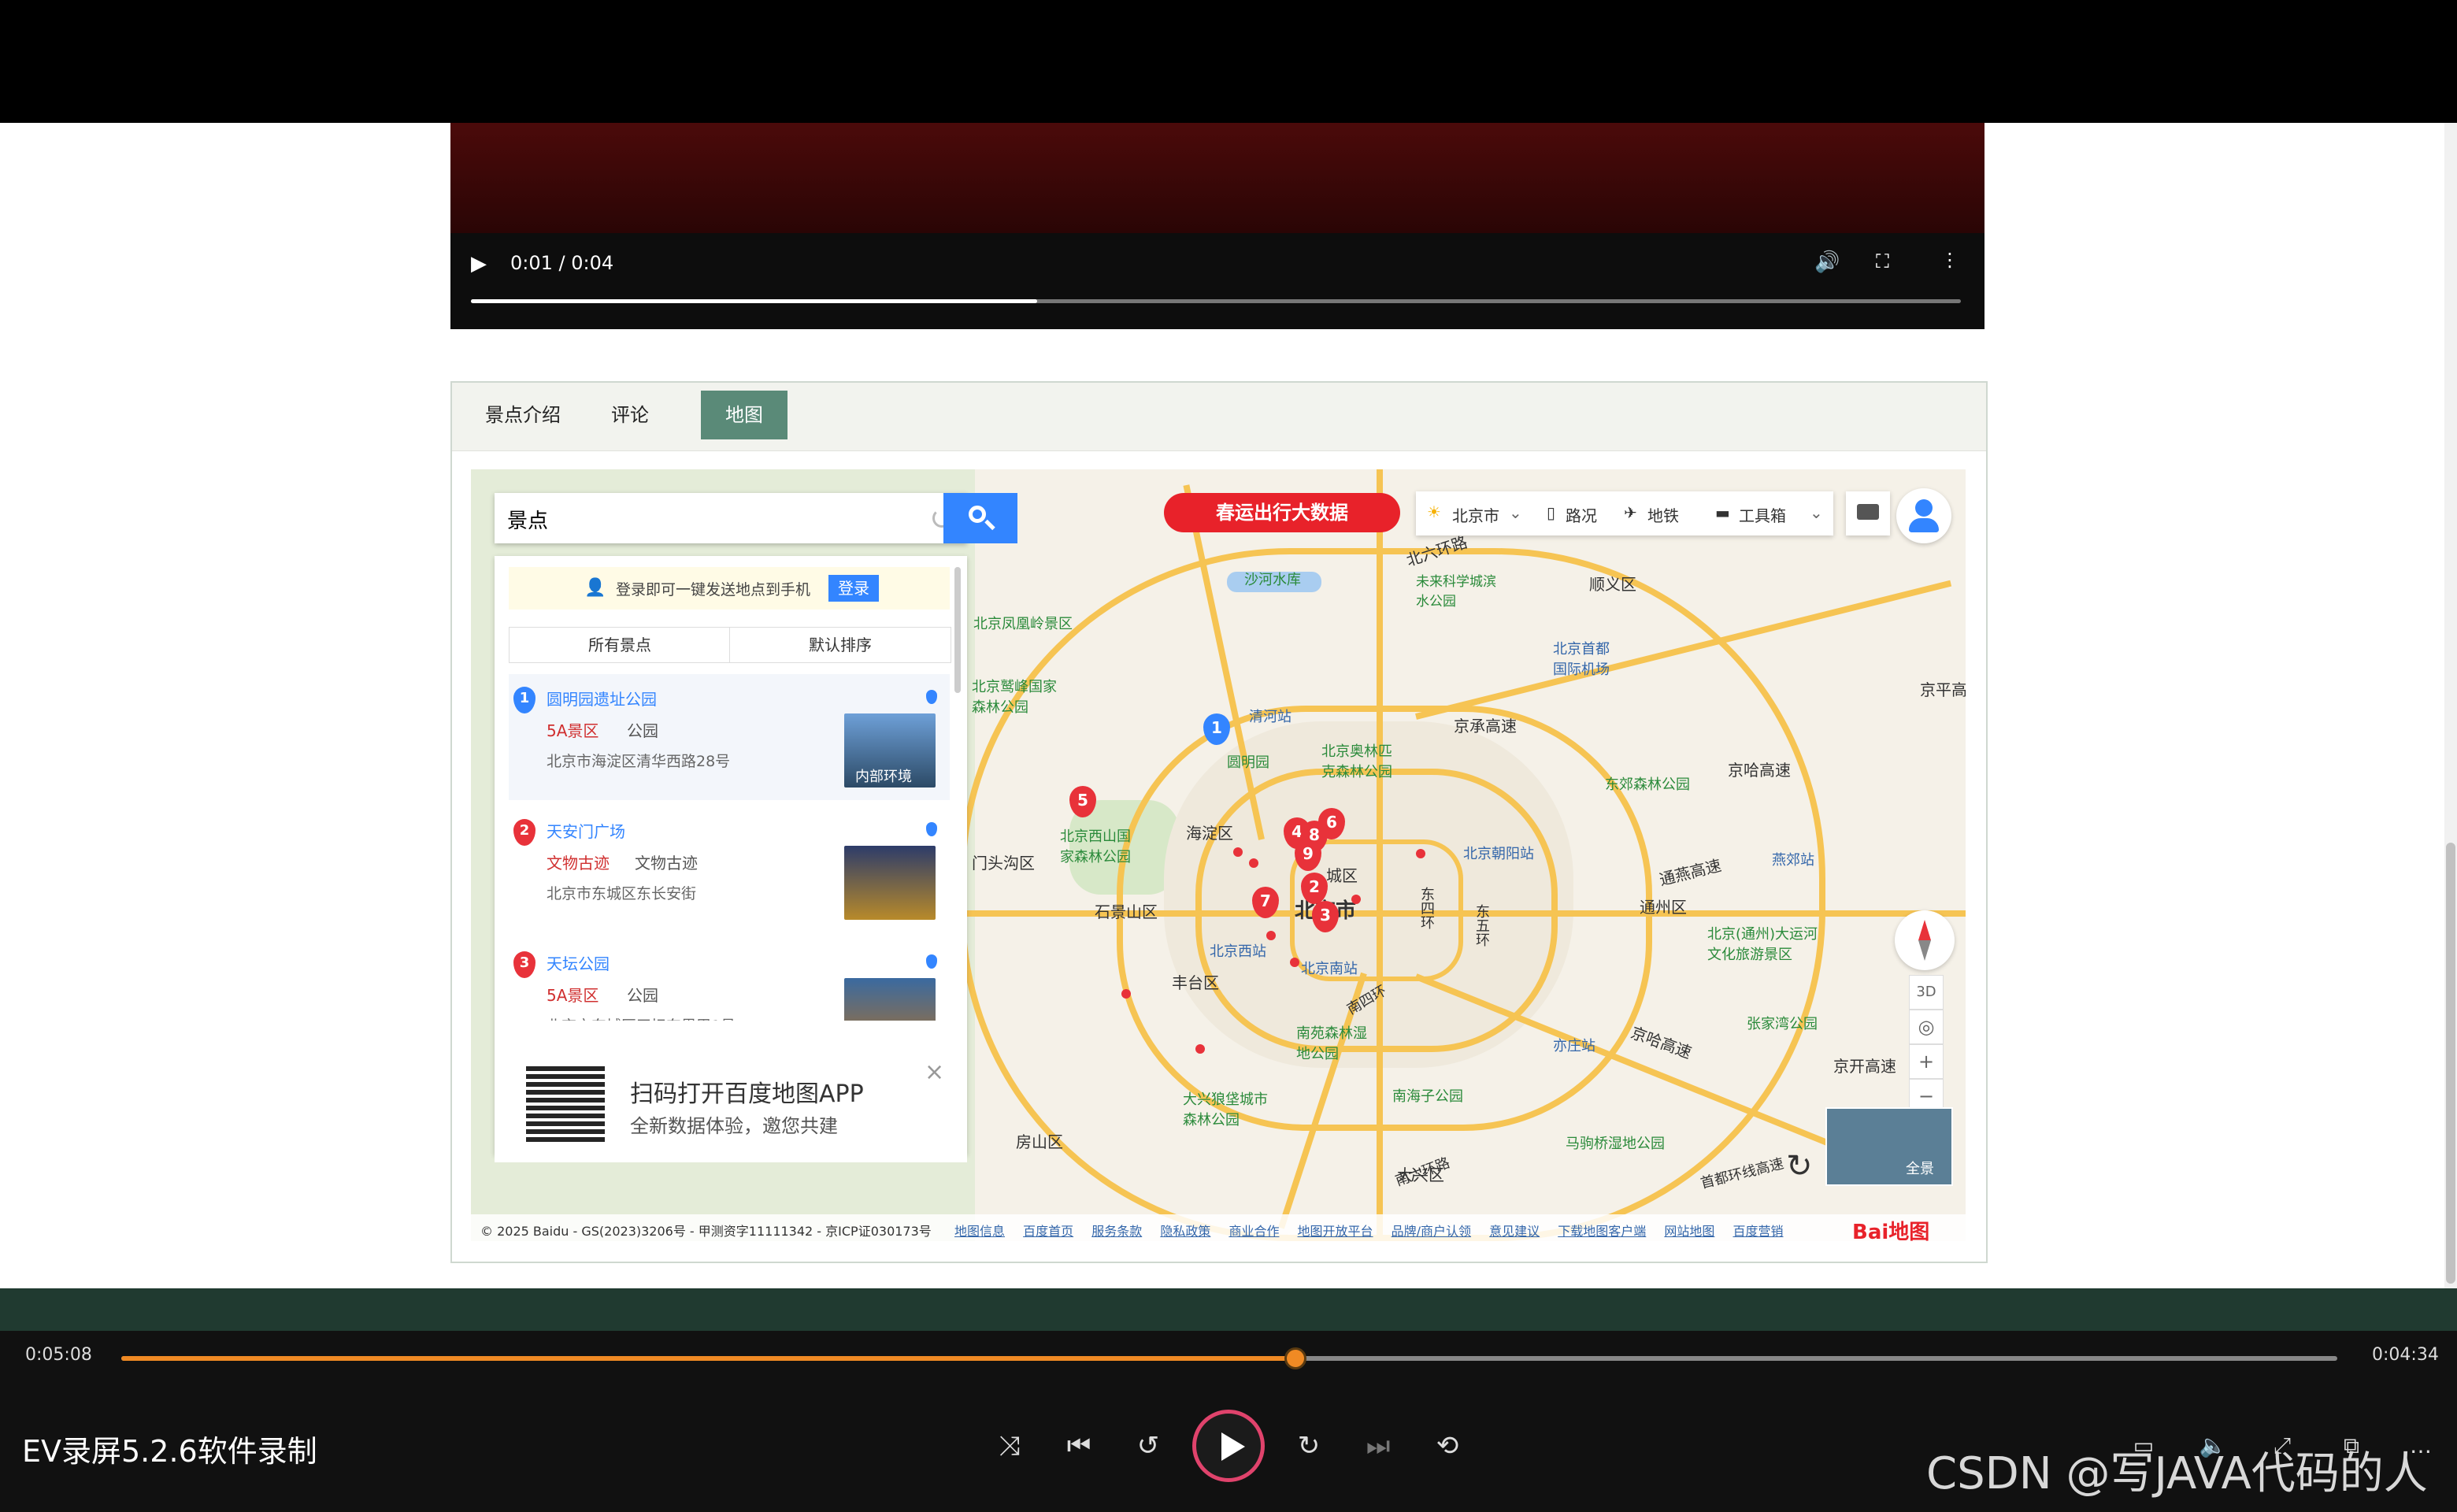 This screenshot has width=2457, height=1512. I want to click on result-item-3: 3 天坛公园 5A景区 公园 北京市东城区天坛东里甲1号, so click(729, 980).